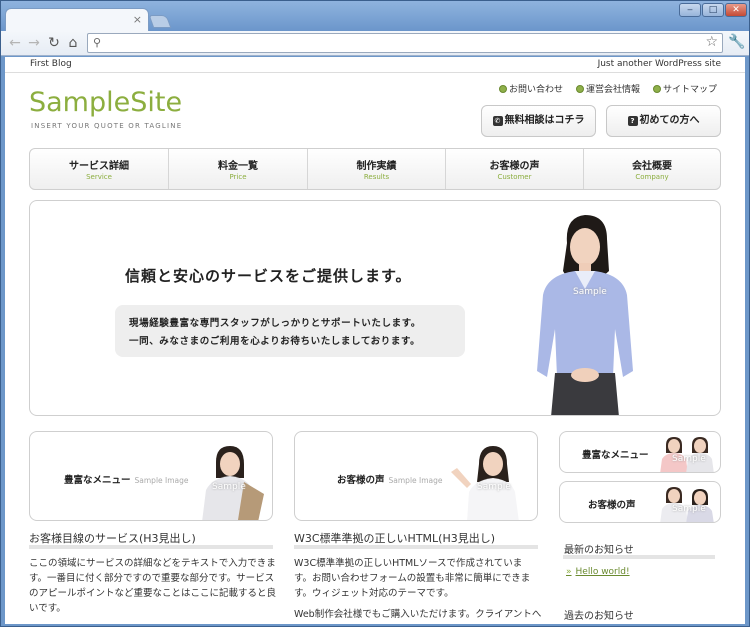 This screenshot has width=750, height=627. I want to click on hero-line-2: 一同、みなさまのご利用を心よりお待ちいたしましております。, so click(275, 341).